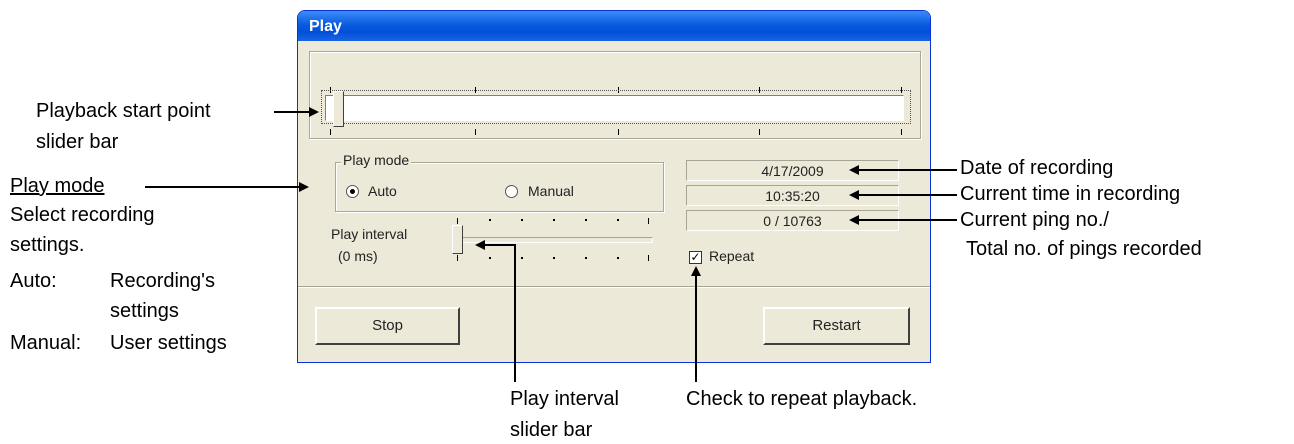 The height and width of the screenshot is (444, 1294). I want to click on annotation-repeat: Check to repeat playback., so click(802, 399).